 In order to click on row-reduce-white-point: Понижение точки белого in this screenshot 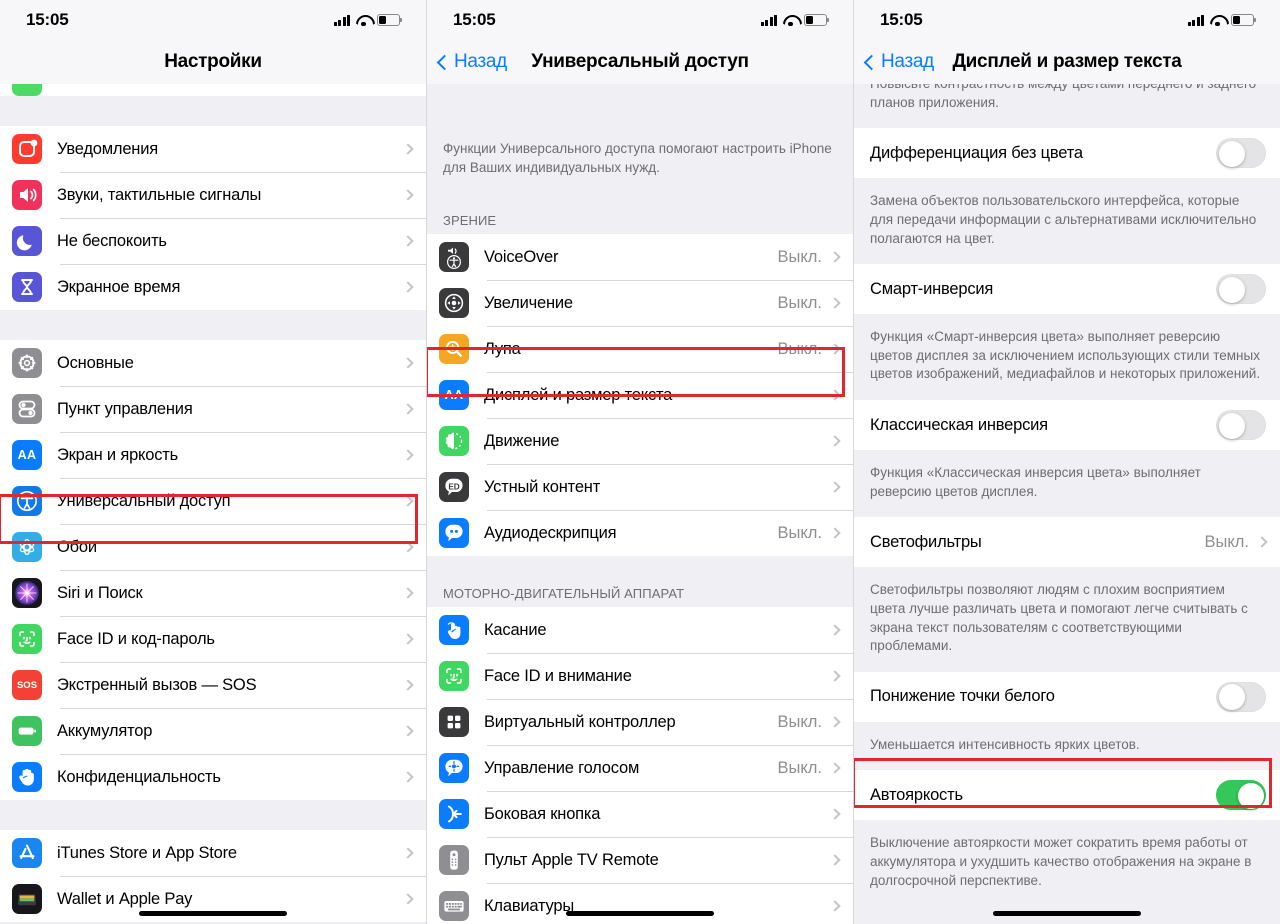, I will do `click(1067, 696)`.